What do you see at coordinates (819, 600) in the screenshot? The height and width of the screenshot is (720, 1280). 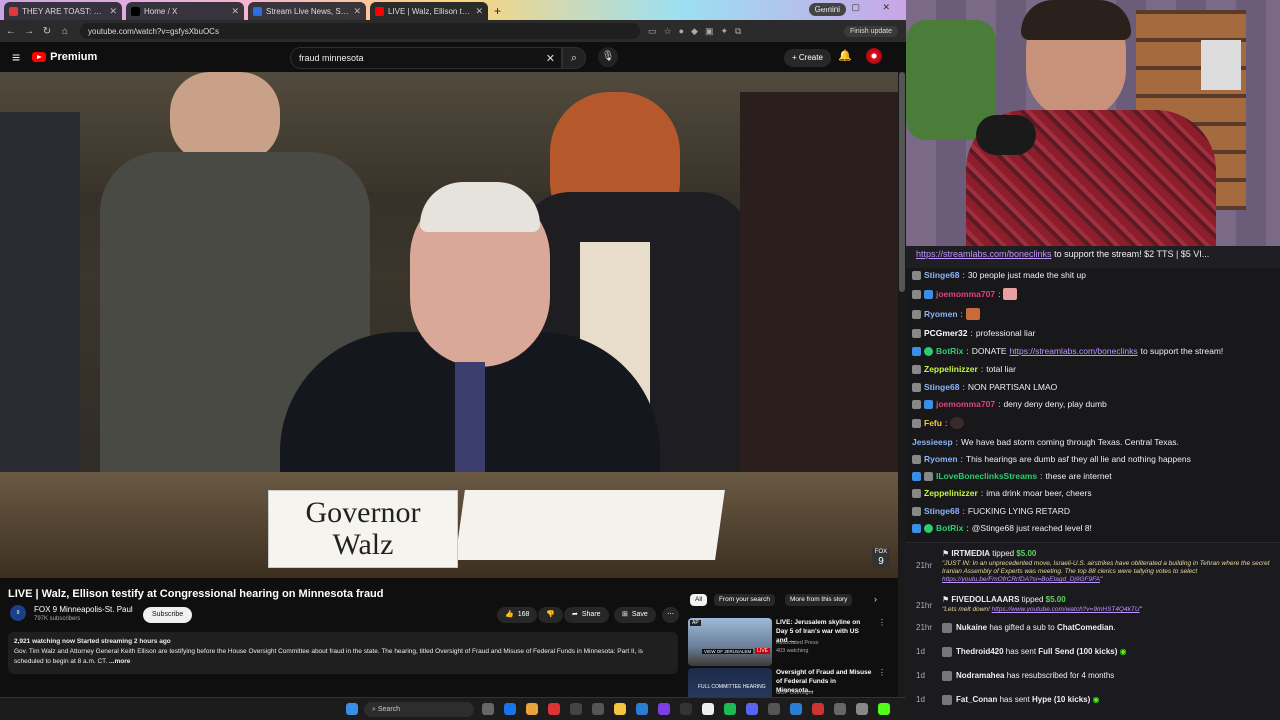 I see `chip-more-from-story: More from this story` at bounding box center [819, 600].